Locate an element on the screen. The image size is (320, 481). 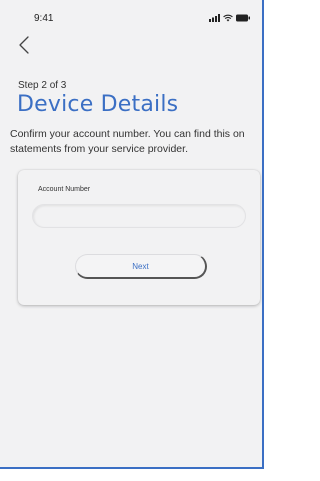
battery-icon is located at coordinates (243, 18).